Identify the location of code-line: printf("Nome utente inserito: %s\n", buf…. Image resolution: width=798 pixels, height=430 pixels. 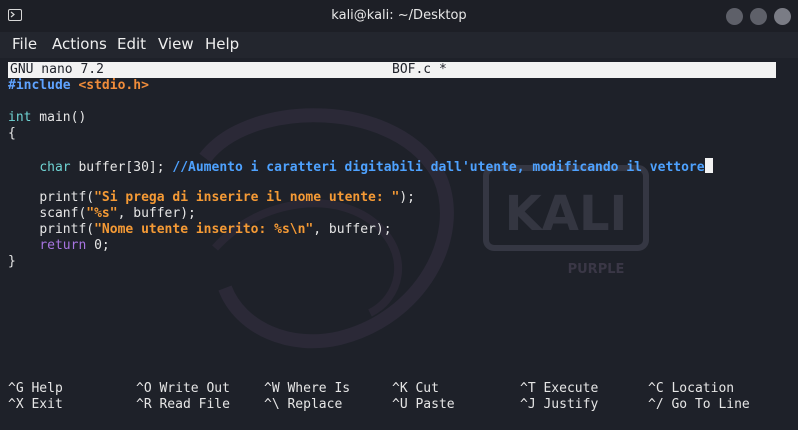
(215, 229).